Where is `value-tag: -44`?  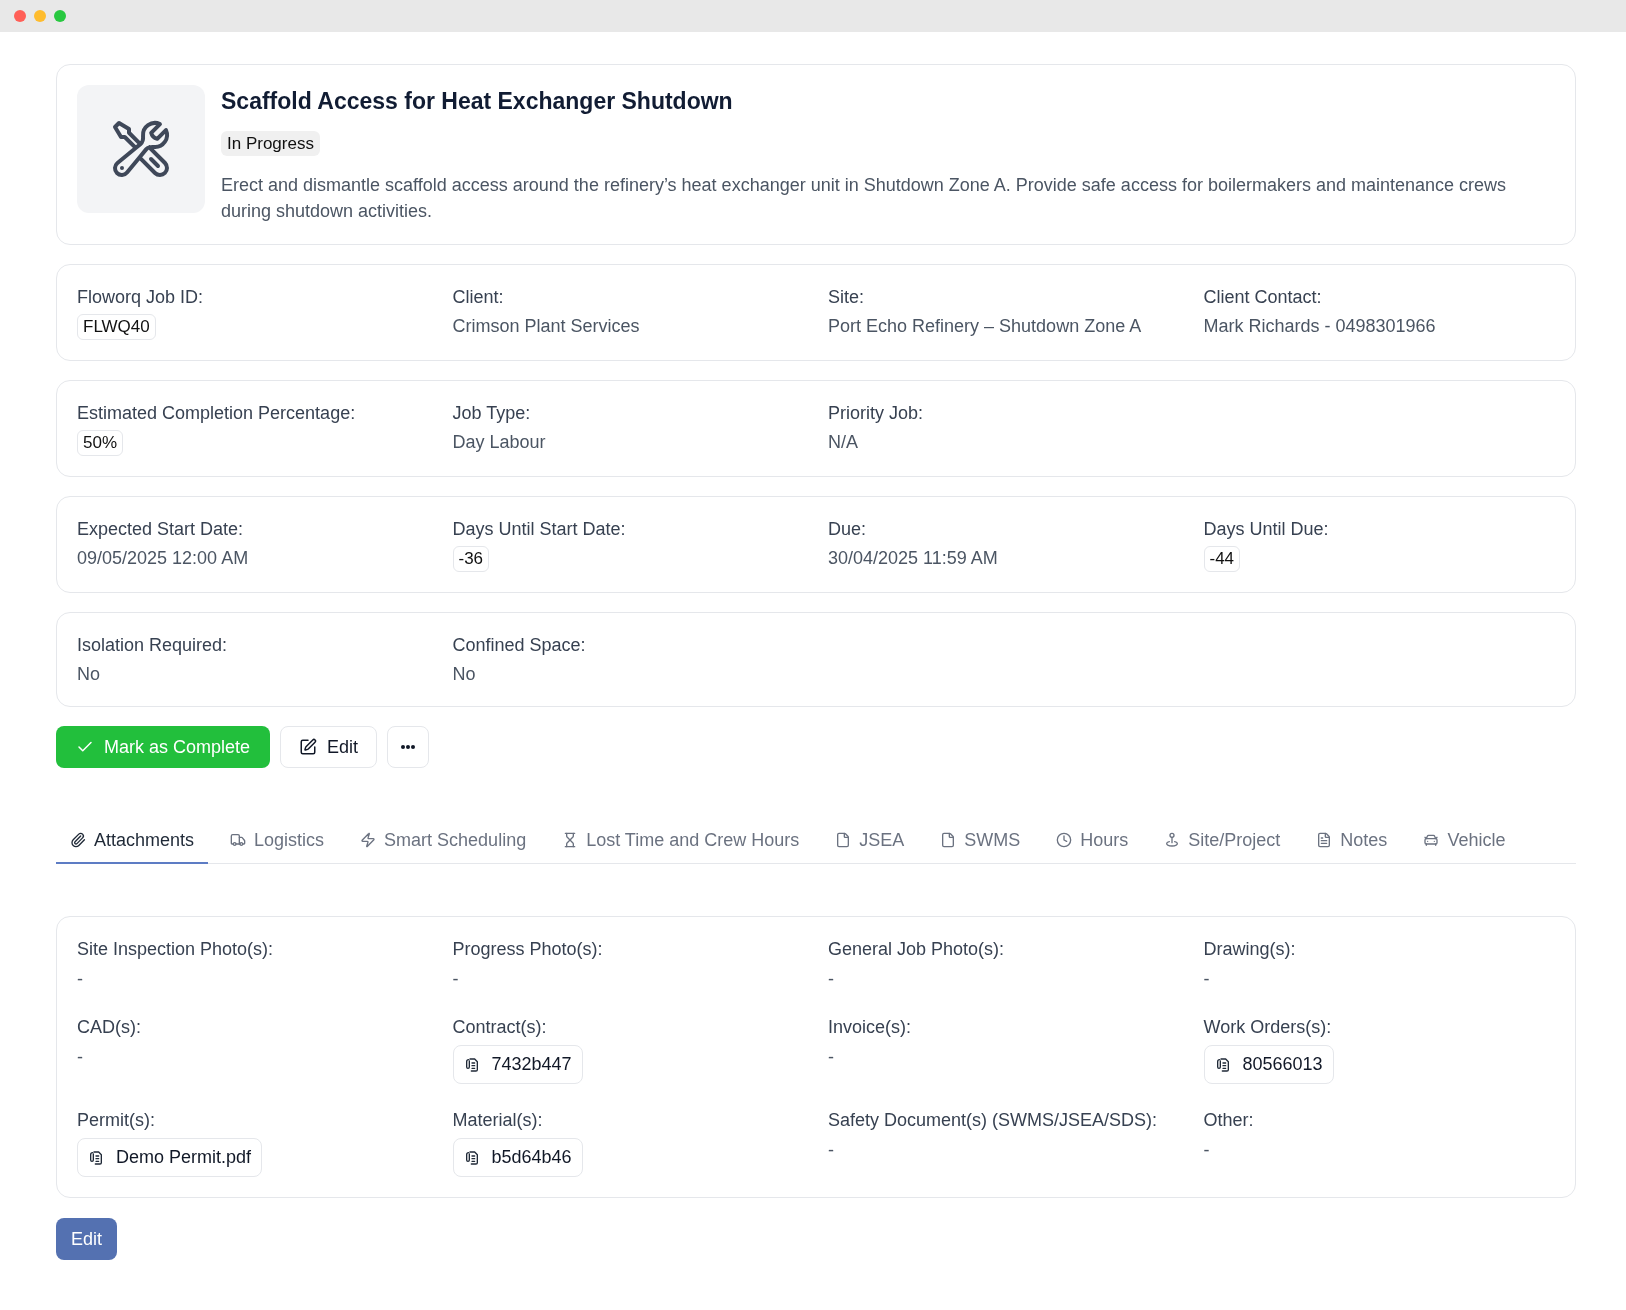
value-tag: -44 is located at coordinates (1222, 559).